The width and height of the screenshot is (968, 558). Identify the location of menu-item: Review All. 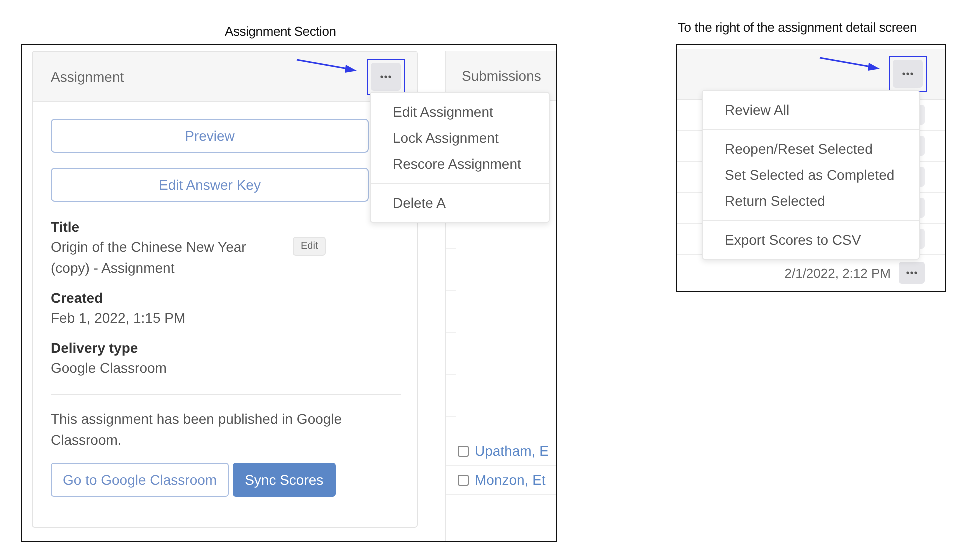
(811, 110).